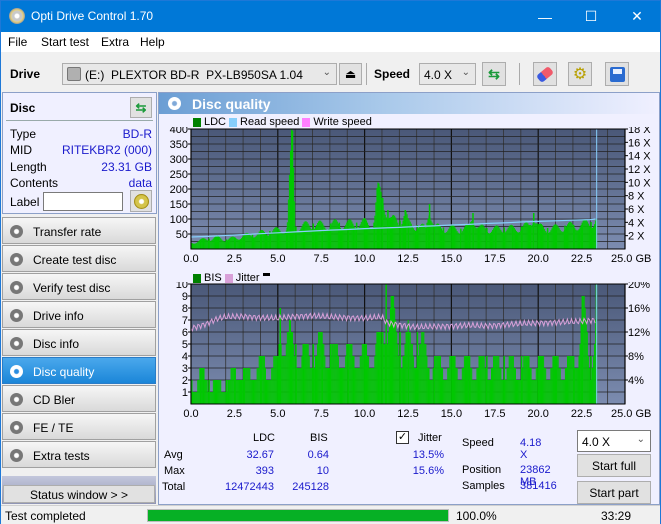  I want to click on eject-button: ⏏, so click(350, 74).